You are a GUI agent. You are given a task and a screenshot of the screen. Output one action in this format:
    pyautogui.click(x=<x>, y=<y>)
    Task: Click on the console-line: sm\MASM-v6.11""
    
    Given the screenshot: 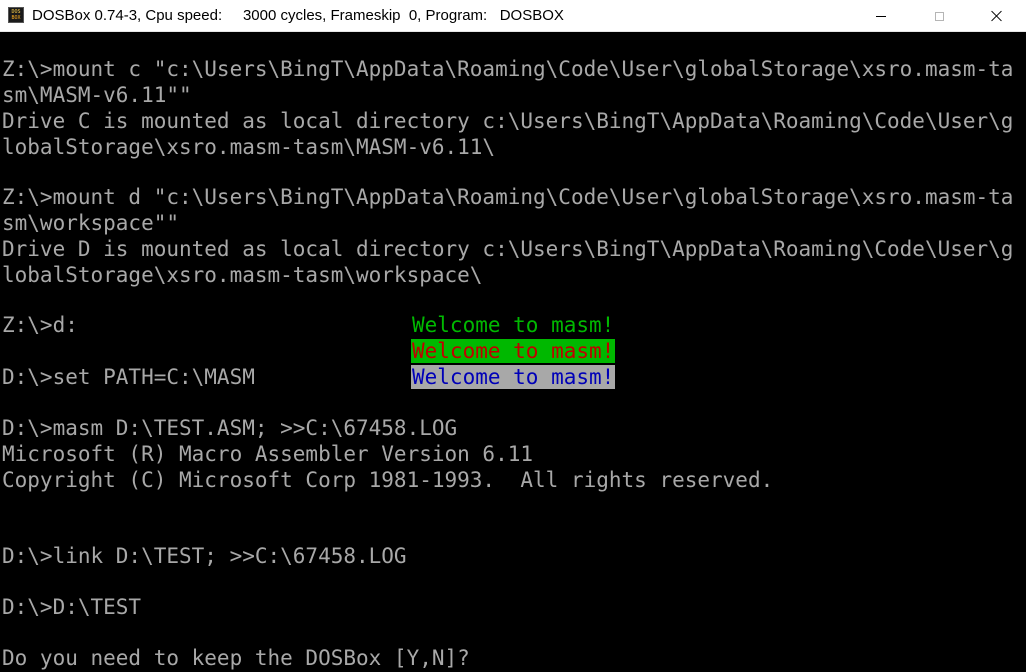 What is the action you would take?
    pyautogui.click(x=97, y=95)
    